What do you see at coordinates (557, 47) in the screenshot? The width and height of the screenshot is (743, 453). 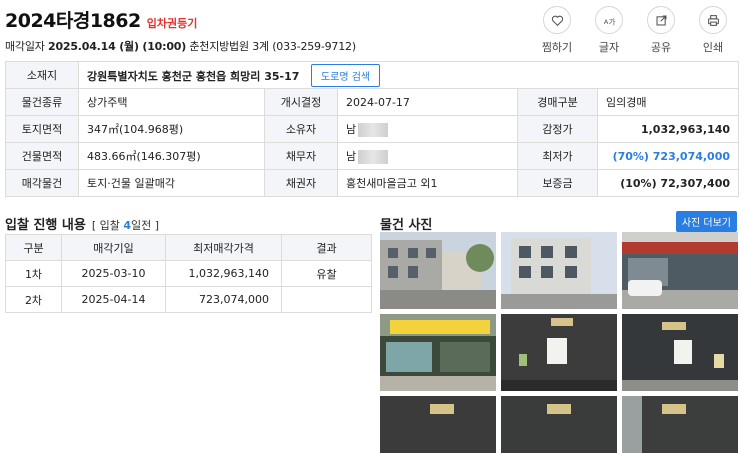 I see `favorite-label: 찜하기` at bounding box center [557, 47].